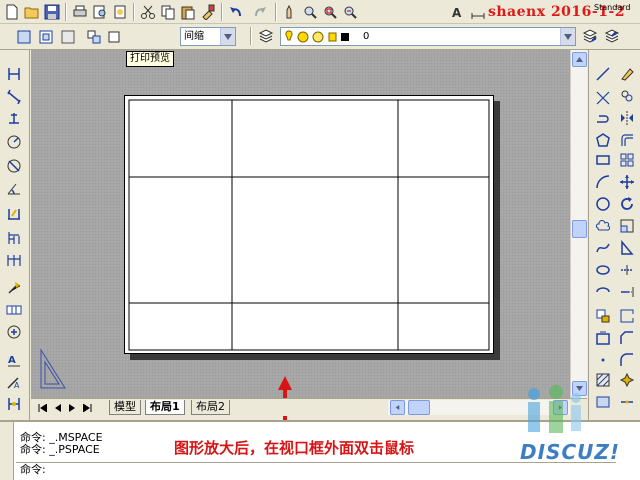  I want to click on redo-icon, so click(260, 12).